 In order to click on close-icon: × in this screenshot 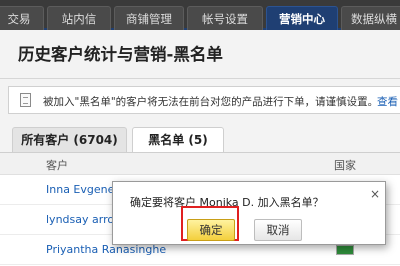, I will do `click(375, 194)`.